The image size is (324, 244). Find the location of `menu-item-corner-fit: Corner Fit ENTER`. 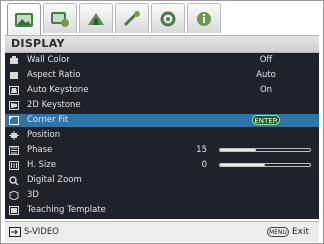

menu-item-corner-fit: Corner Fit ENTER is located at coordinates (162, 120).